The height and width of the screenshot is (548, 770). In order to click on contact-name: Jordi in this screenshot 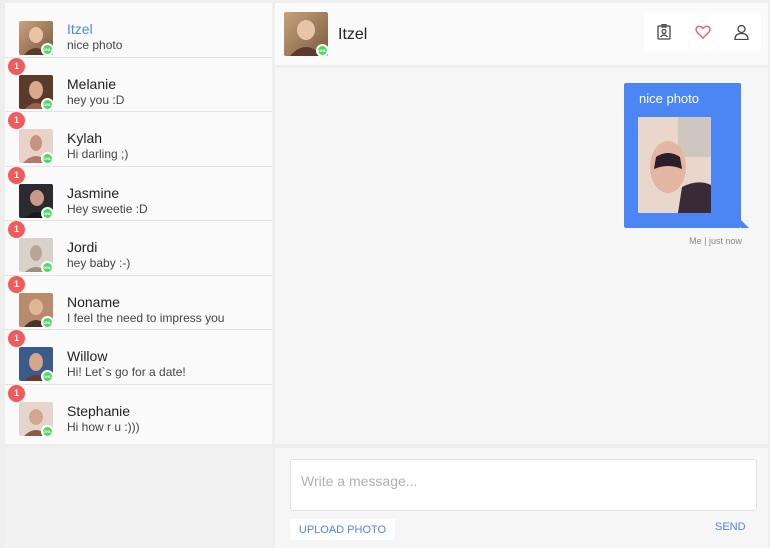, I will do `click(82, 247)`.